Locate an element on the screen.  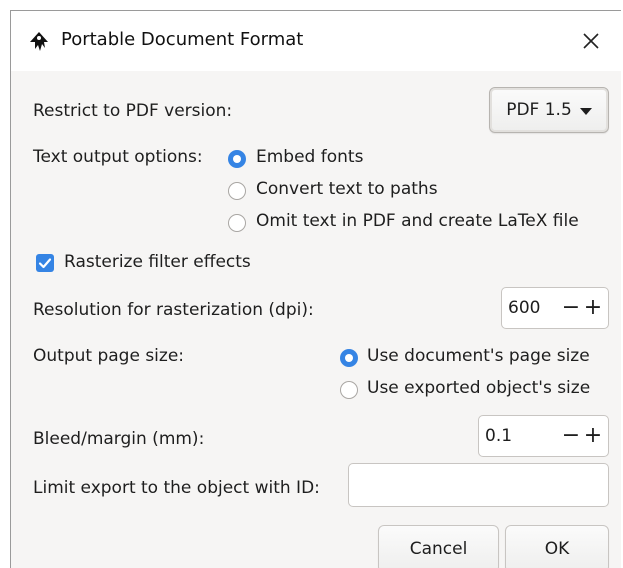
resolution-increment-button: + is located at coordinates (593, 308).